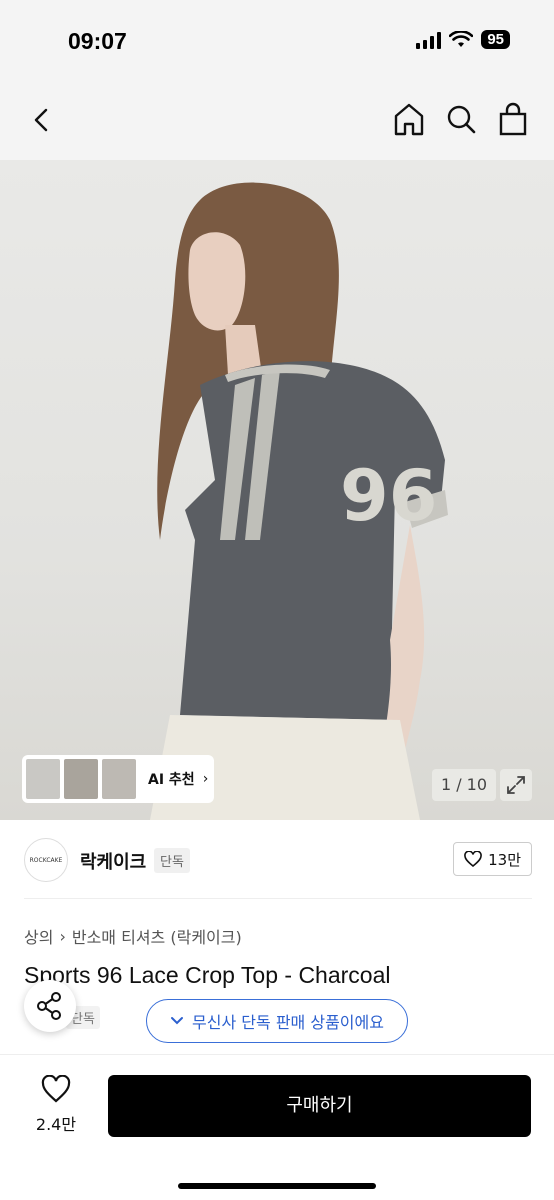  I want to click on wifi-icon, so click(461, 38).